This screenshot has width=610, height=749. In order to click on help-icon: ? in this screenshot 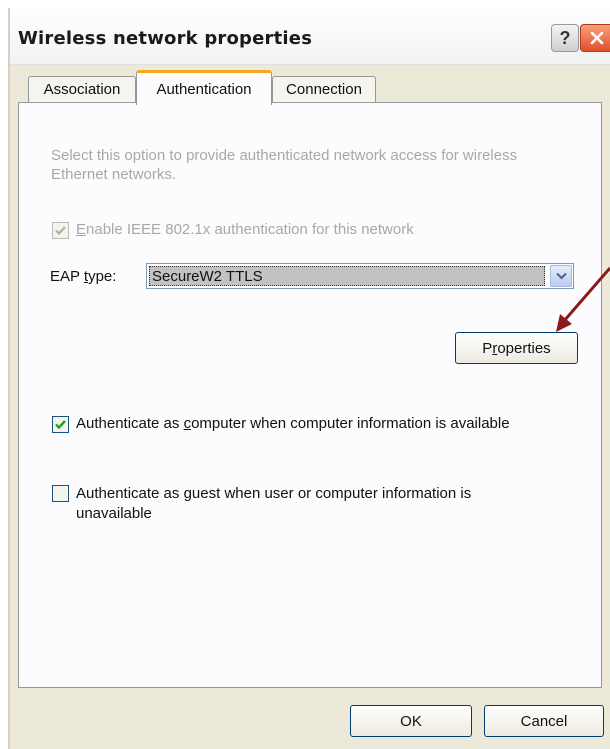, I will do `click(565, 37)`.